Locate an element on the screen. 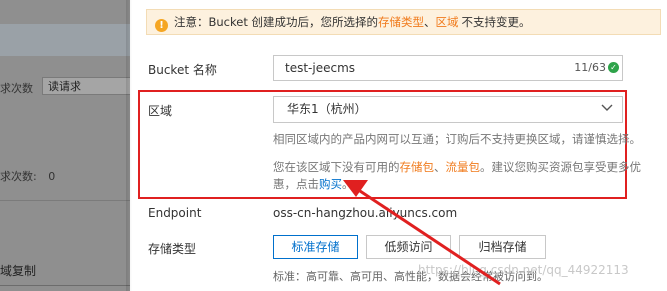 This screenshot has width=667, height=291. background-divider-bottom is located at coordinates (65, 285).